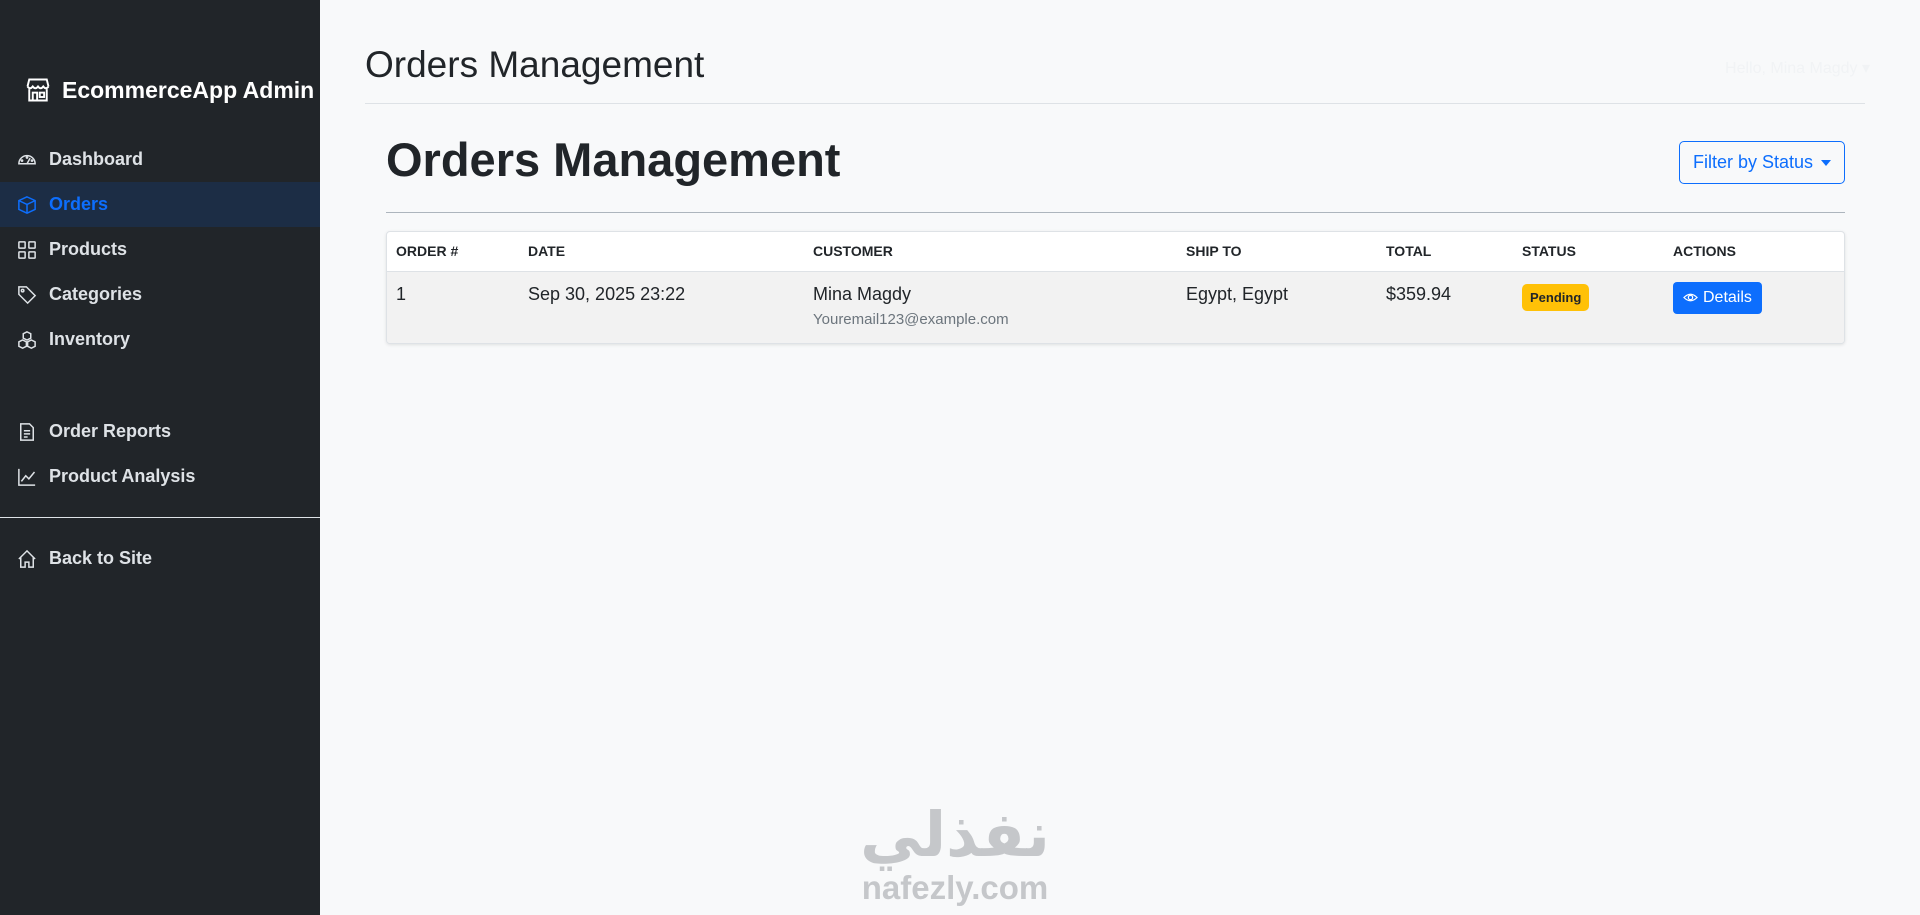 The width and height of the screenshot is (1920, 915). Describe the element at coordinates (1690, 297) in the screenshot. I see `eye-icon` at that location.